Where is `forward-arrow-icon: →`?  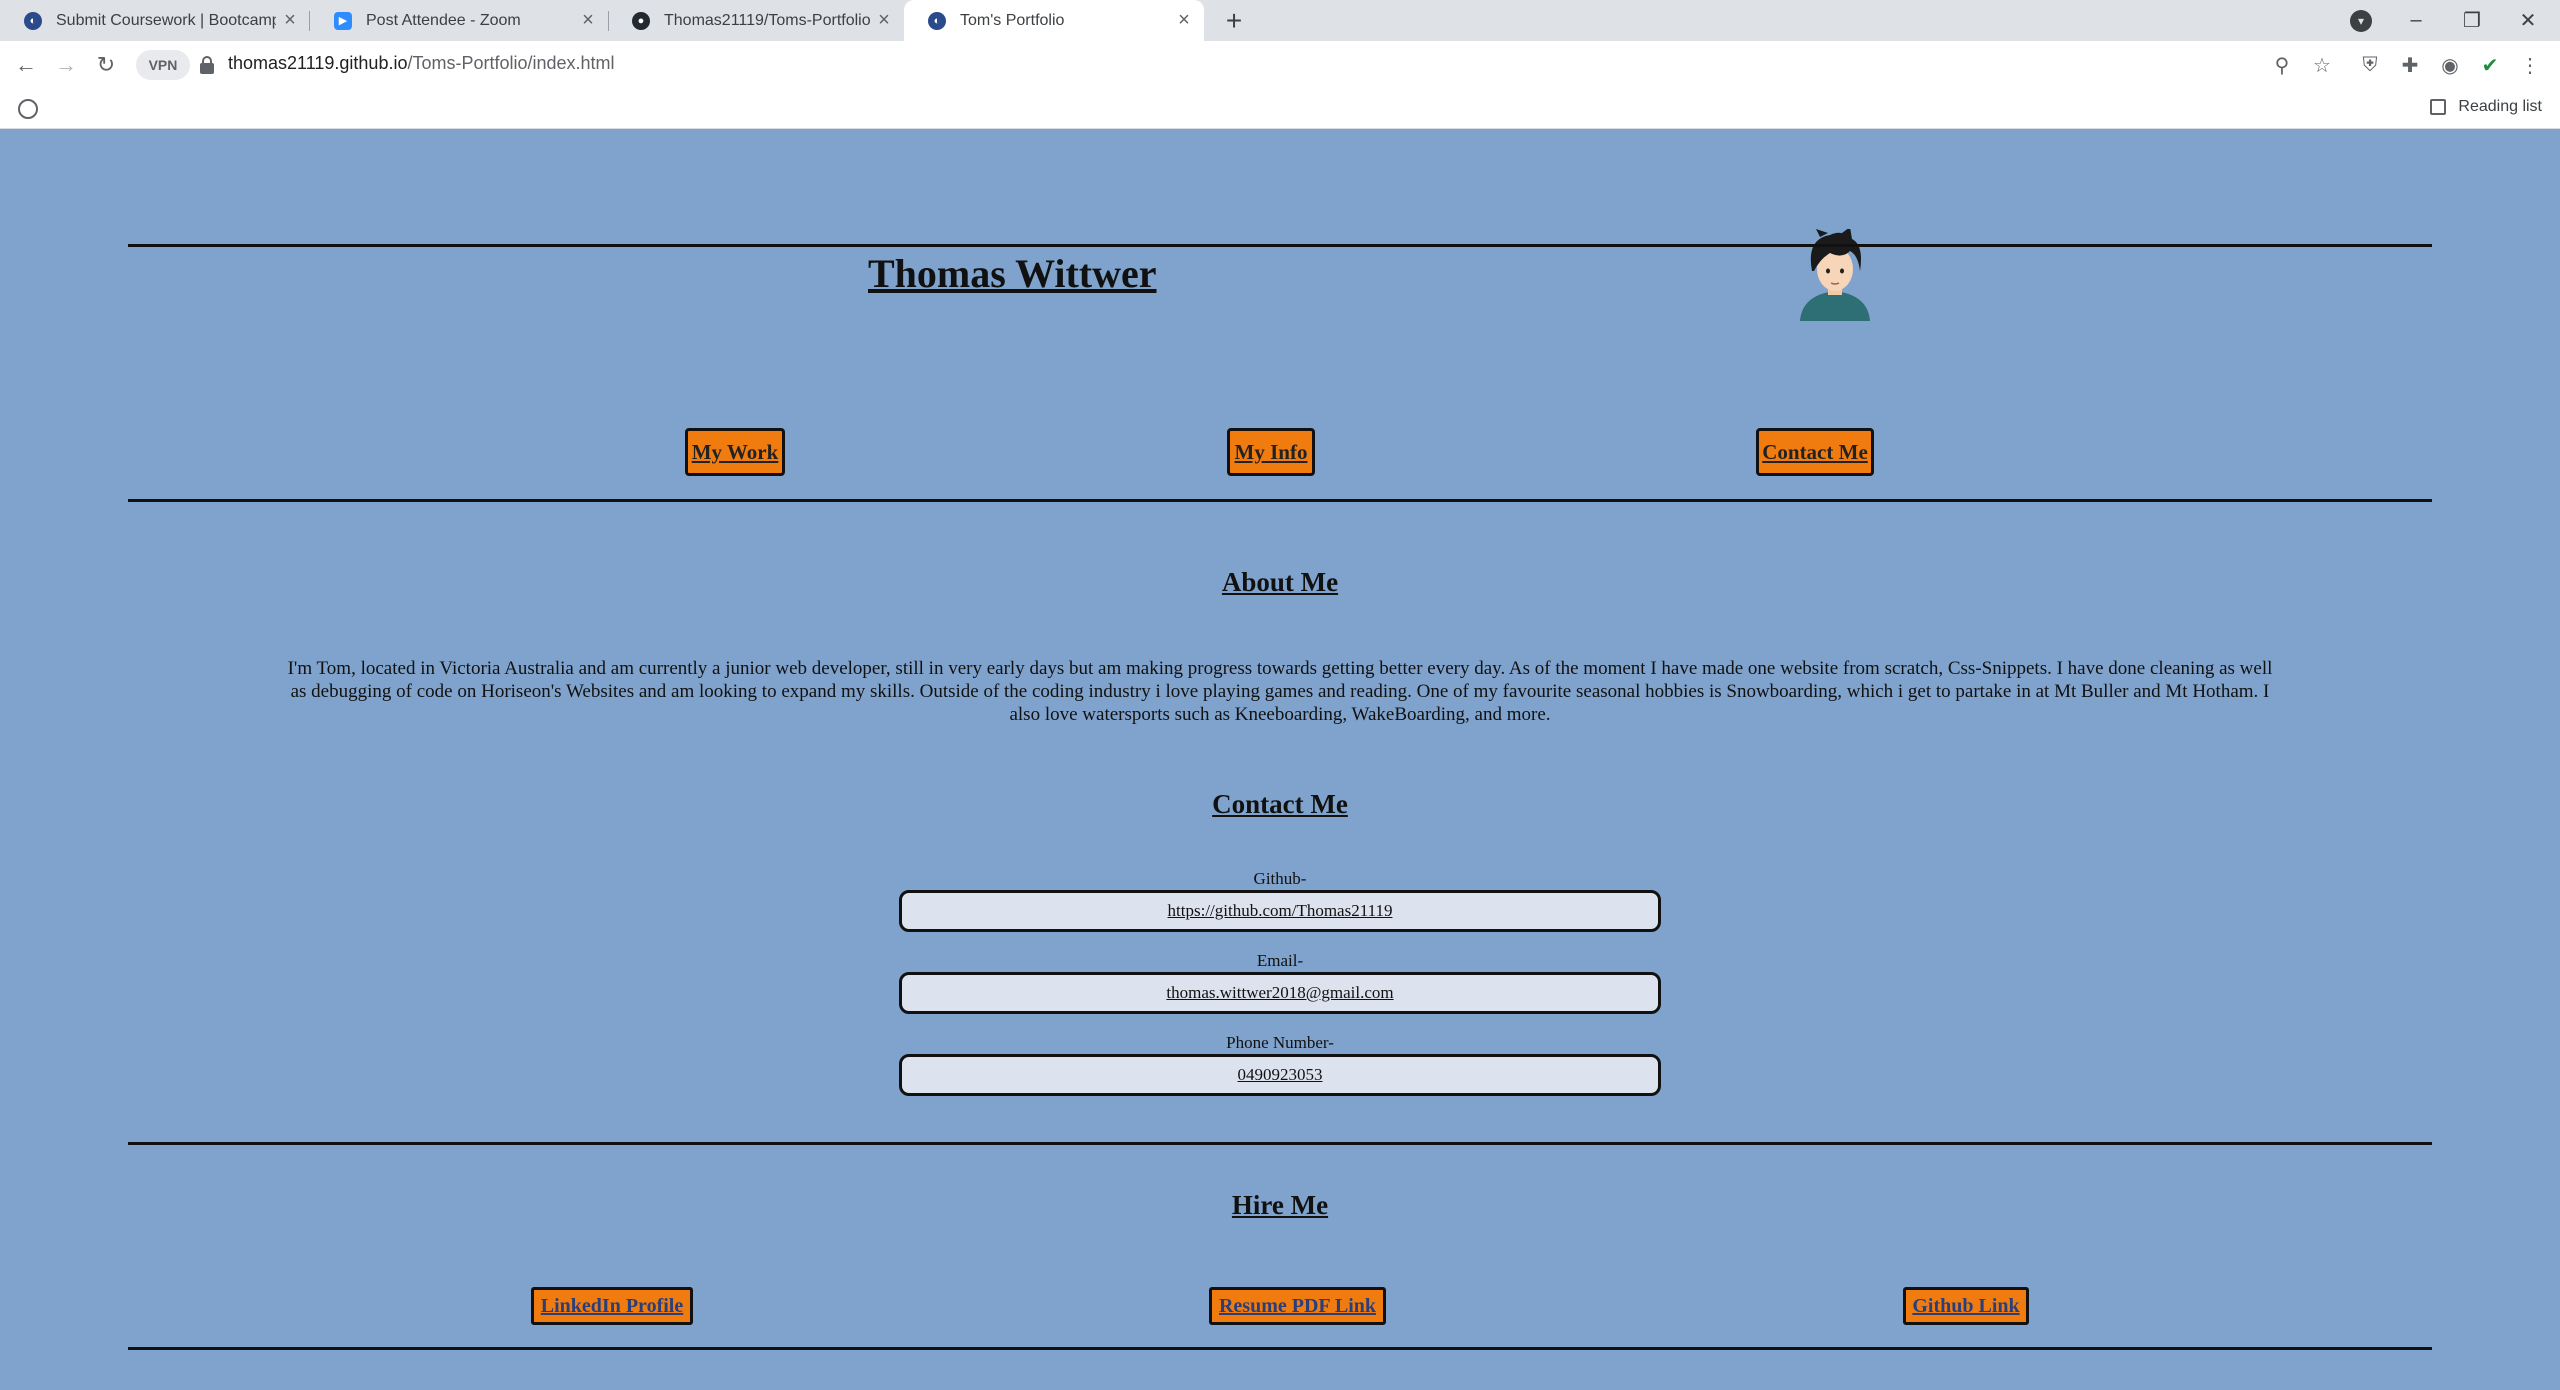 forward-arrow-icon: → is located at coordinates (66, 65).